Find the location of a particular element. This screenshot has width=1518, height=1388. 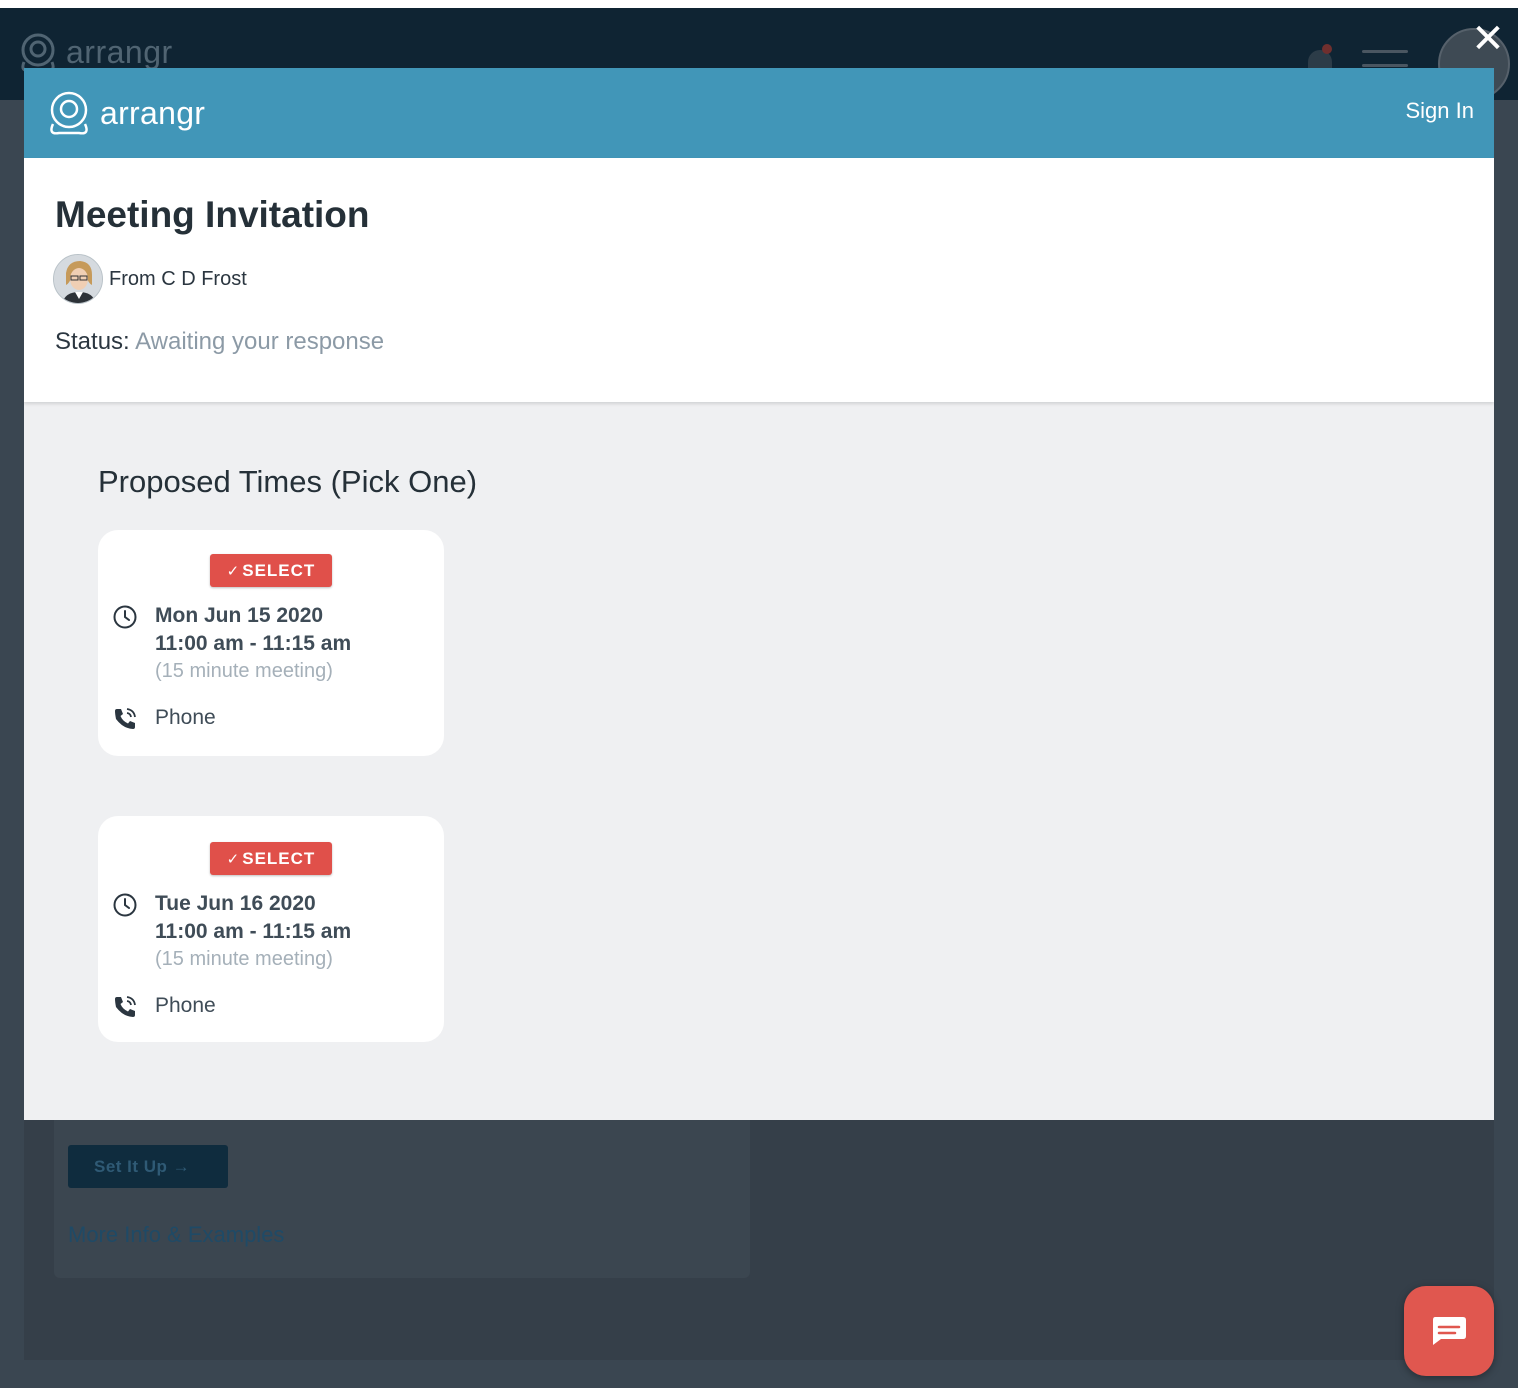

hamburger-menu-icon is located at coordinates (1385, 60).